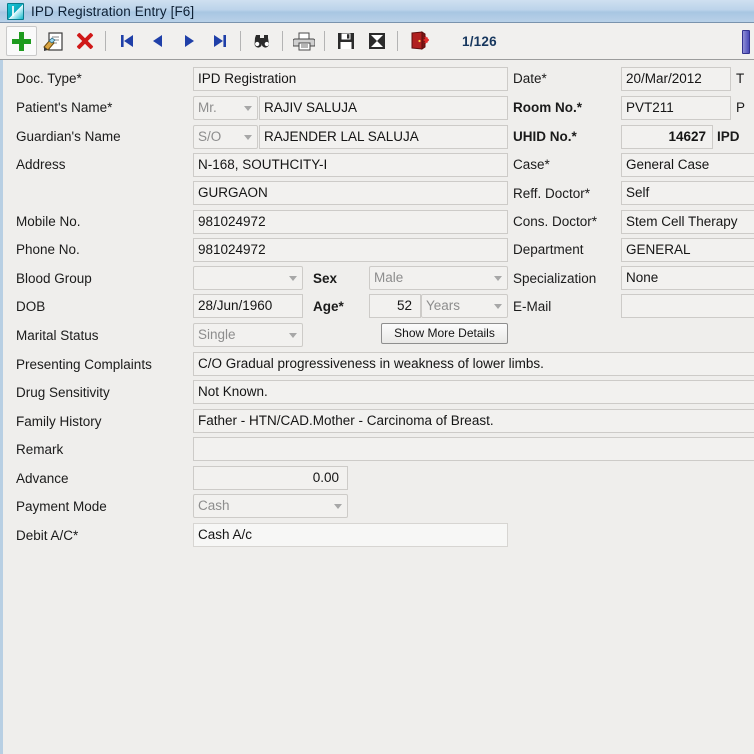 This screenshot has height=754, width=754. What do you see at coordinates (188, 41) in the screenshot?
I see `next-record-icon` at bounding box center [188, 41].